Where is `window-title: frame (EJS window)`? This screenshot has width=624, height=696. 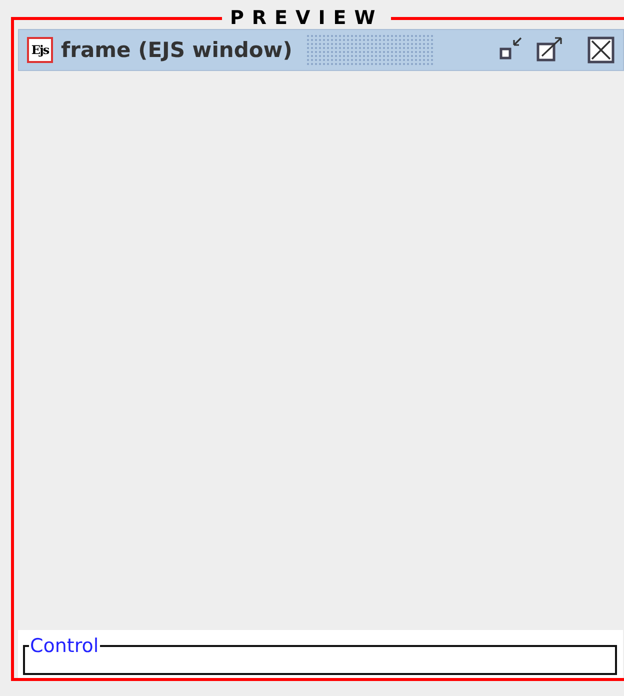 window-title: frame (EJS window) is located at coordinates (176, 50).